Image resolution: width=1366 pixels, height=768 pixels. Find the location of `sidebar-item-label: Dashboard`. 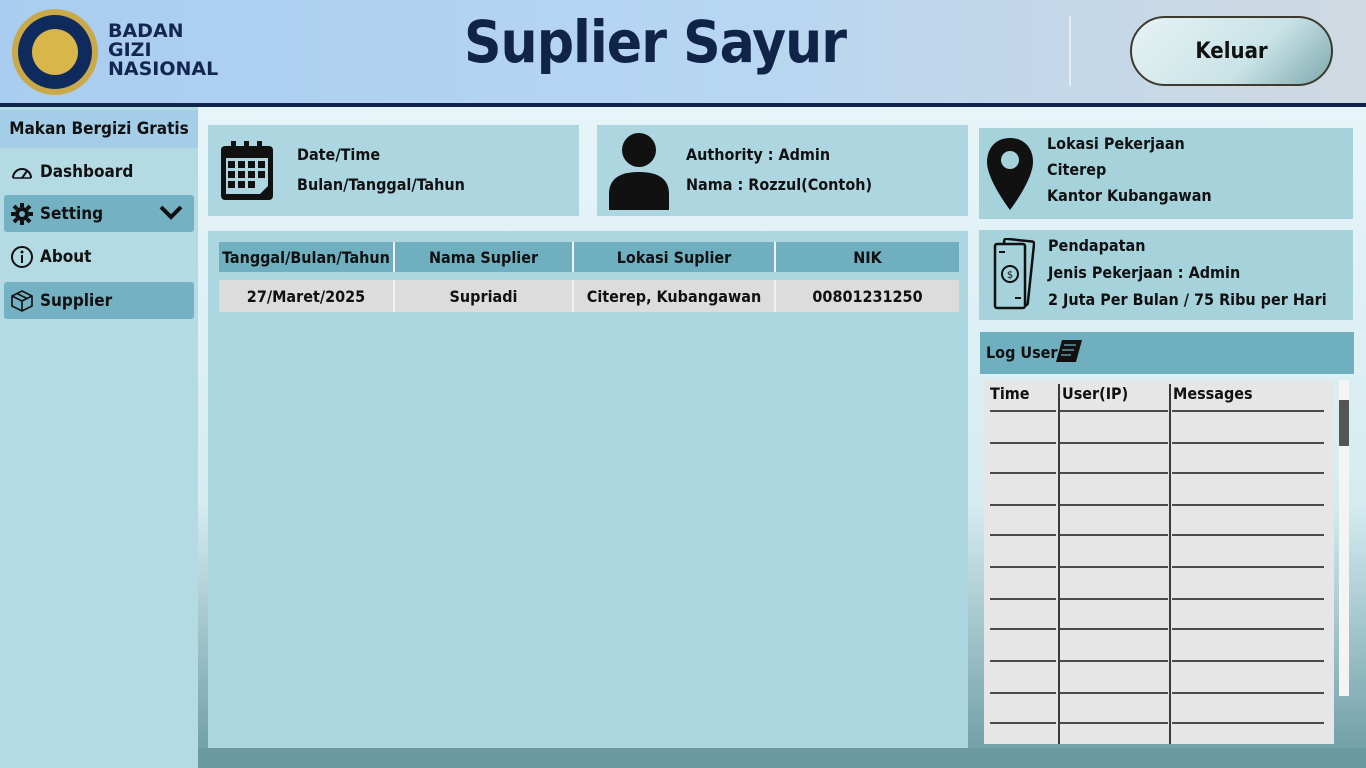

sidebar-item-label: Dashboard is located at coordinates (87, 171).